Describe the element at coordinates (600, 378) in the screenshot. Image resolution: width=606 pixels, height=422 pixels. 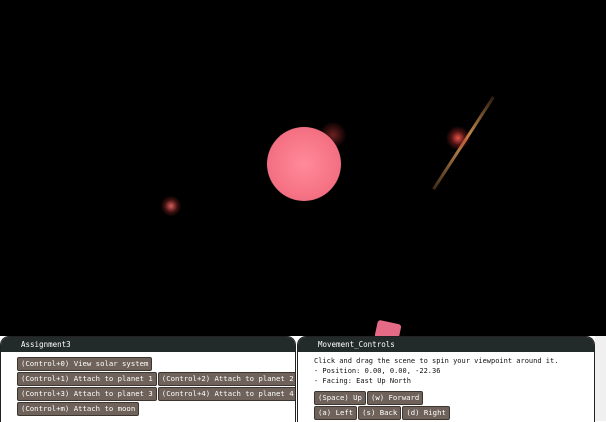
I see `scrollbar` at that location.